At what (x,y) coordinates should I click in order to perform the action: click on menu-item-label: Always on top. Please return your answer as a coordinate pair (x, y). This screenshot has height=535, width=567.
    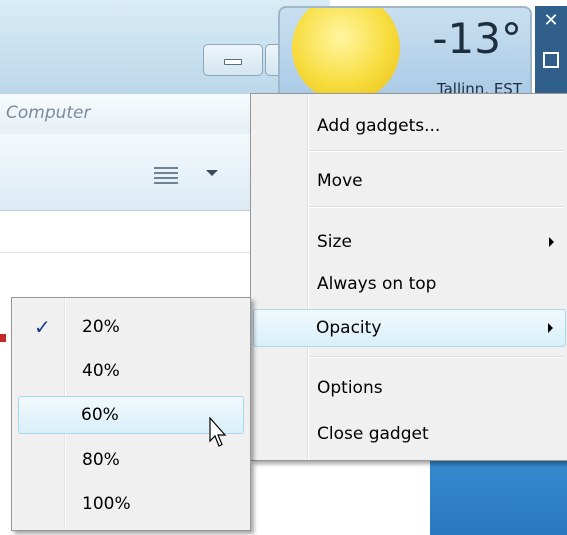
    Looking at the image, I should click on (377, 284).